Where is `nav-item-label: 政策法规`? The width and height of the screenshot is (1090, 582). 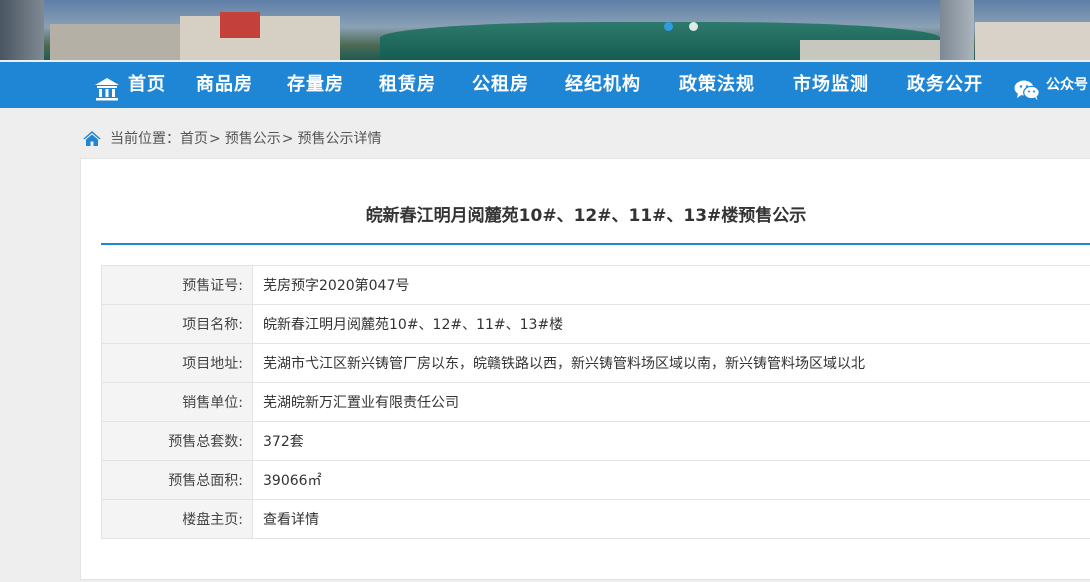 nav-item-label: 政策法规 is located at coordinates (717, 84).